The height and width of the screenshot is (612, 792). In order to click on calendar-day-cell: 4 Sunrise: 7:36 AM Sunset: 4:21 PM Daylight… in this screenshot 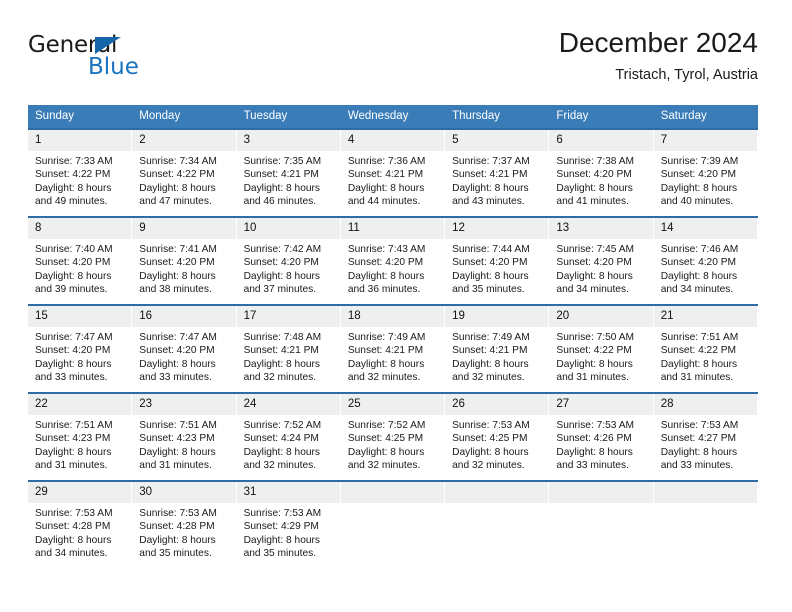, I will do `click(393, 172)`.